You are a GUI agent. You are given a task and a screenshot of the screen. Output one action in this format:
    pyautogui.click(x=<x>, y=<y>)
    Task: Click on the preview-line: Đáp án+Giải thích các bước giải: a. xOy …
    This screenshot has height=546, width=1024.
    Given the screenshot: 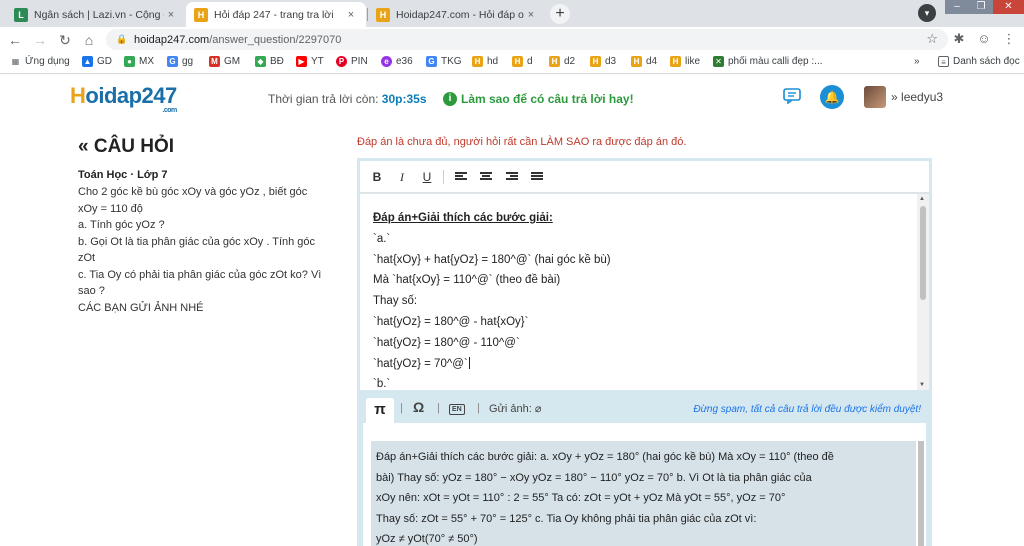 What is the action you would take?
    pyautogui.click(x=605, y=457)
    